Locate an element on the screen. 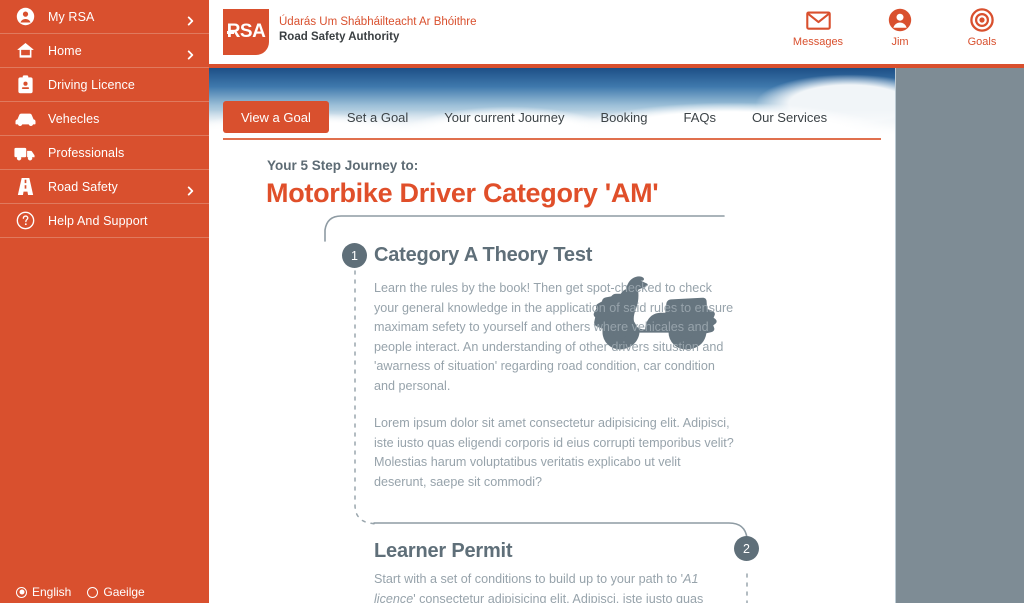 This screenshot has width=1024, height=603. question-circle-icon is located at coordinates (25, 221).